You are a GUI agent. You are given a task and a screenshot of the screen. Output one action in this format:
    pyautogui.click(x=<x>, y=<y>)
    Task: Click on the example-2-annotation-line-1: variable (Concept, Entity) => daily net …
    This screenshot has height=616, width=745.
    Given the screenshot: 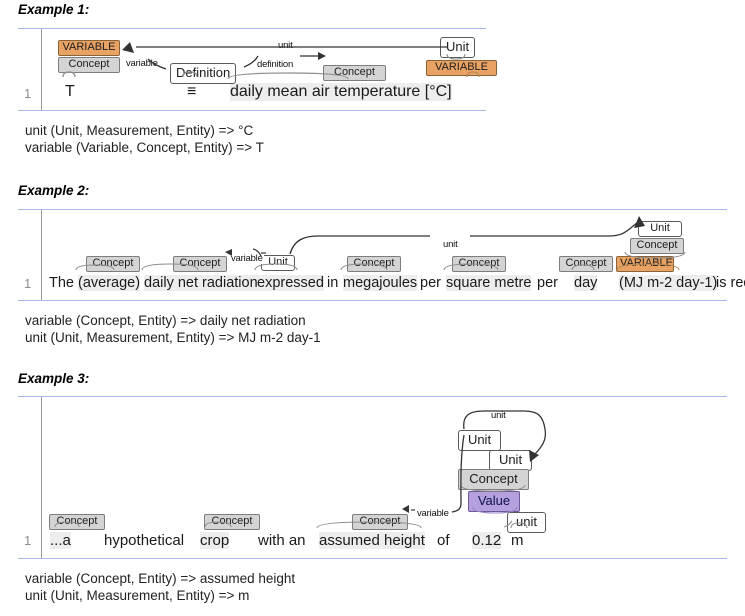 What is the action you would take?
    pyautogui.click(x=165, y=320)
    